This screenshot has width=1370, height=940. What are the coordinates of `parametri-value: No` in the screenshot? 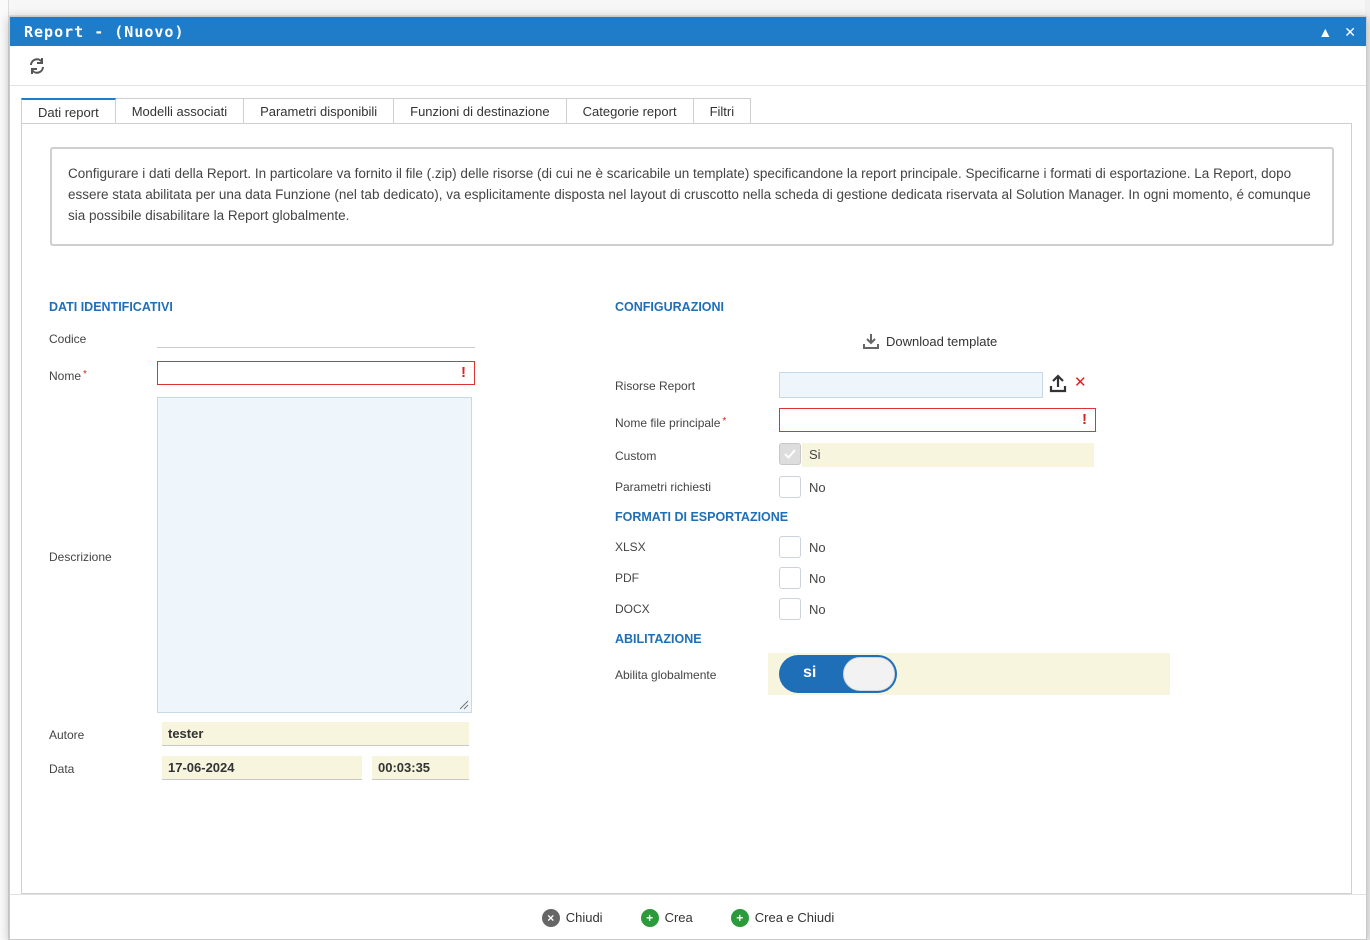 It's located at (817, 487).